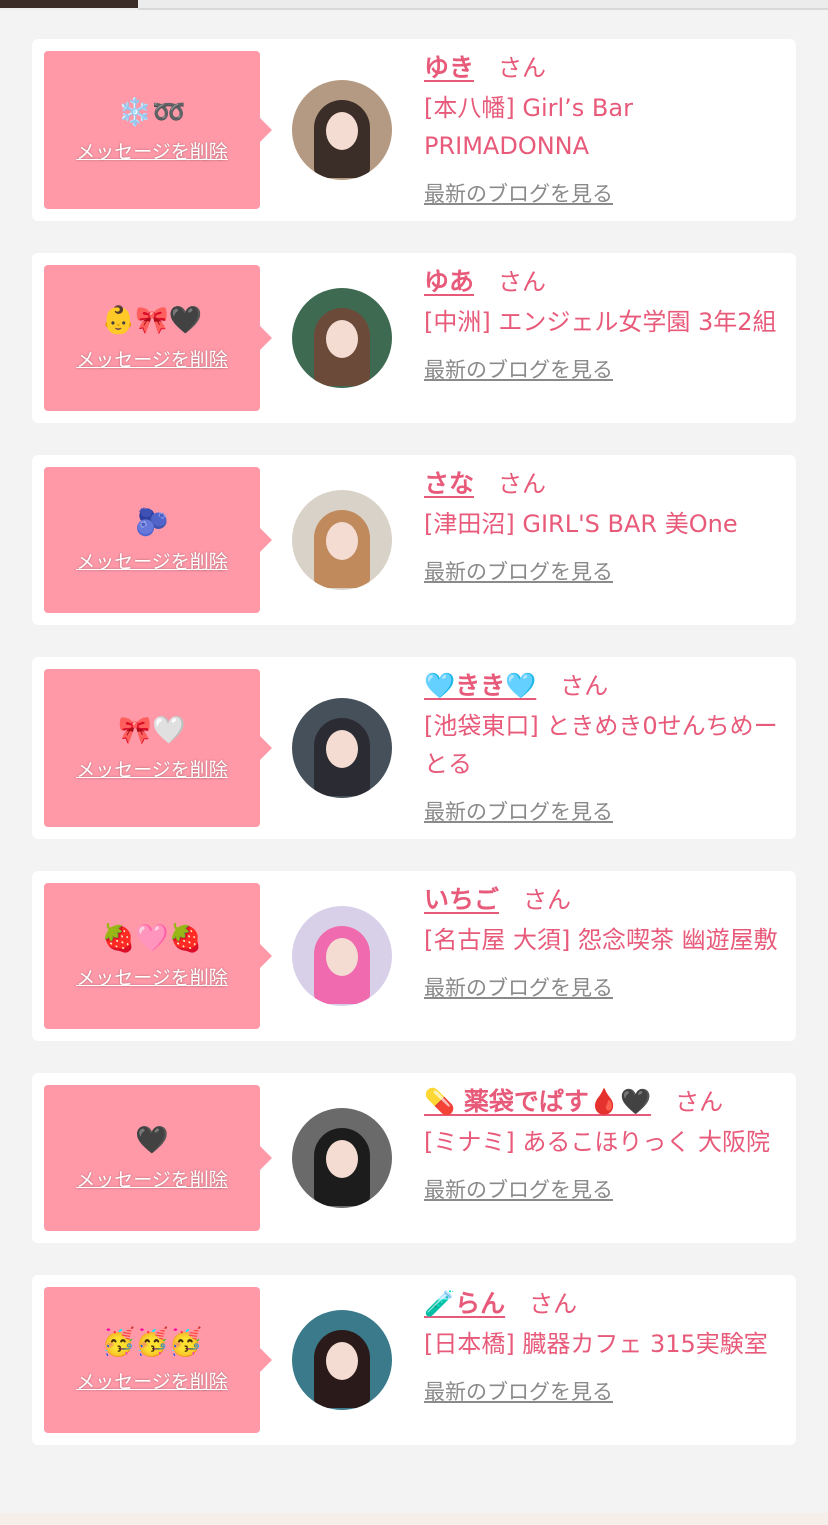  What do you see at coordinates (604, 322) in the screenshot?
I see `shop-name-link: [中洲] エンジェル女学園 3年2組` at bounding box center [604, 322].